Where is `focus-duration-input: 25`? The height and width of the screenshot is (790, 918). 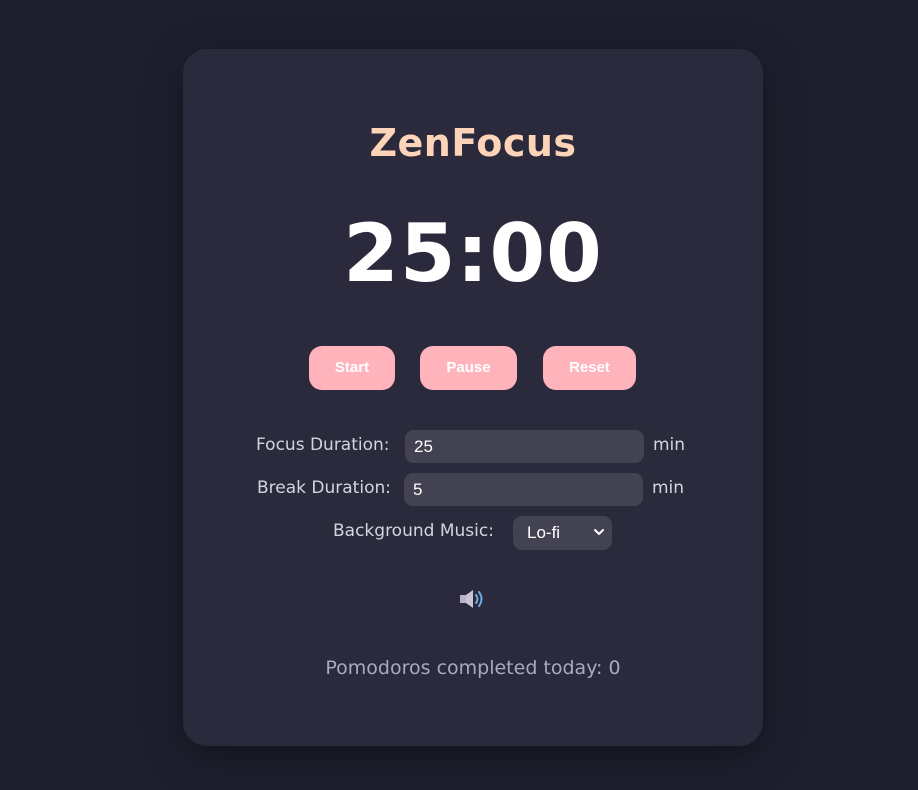
focus-duration-input: 25 is located at coordinates (524, 446).